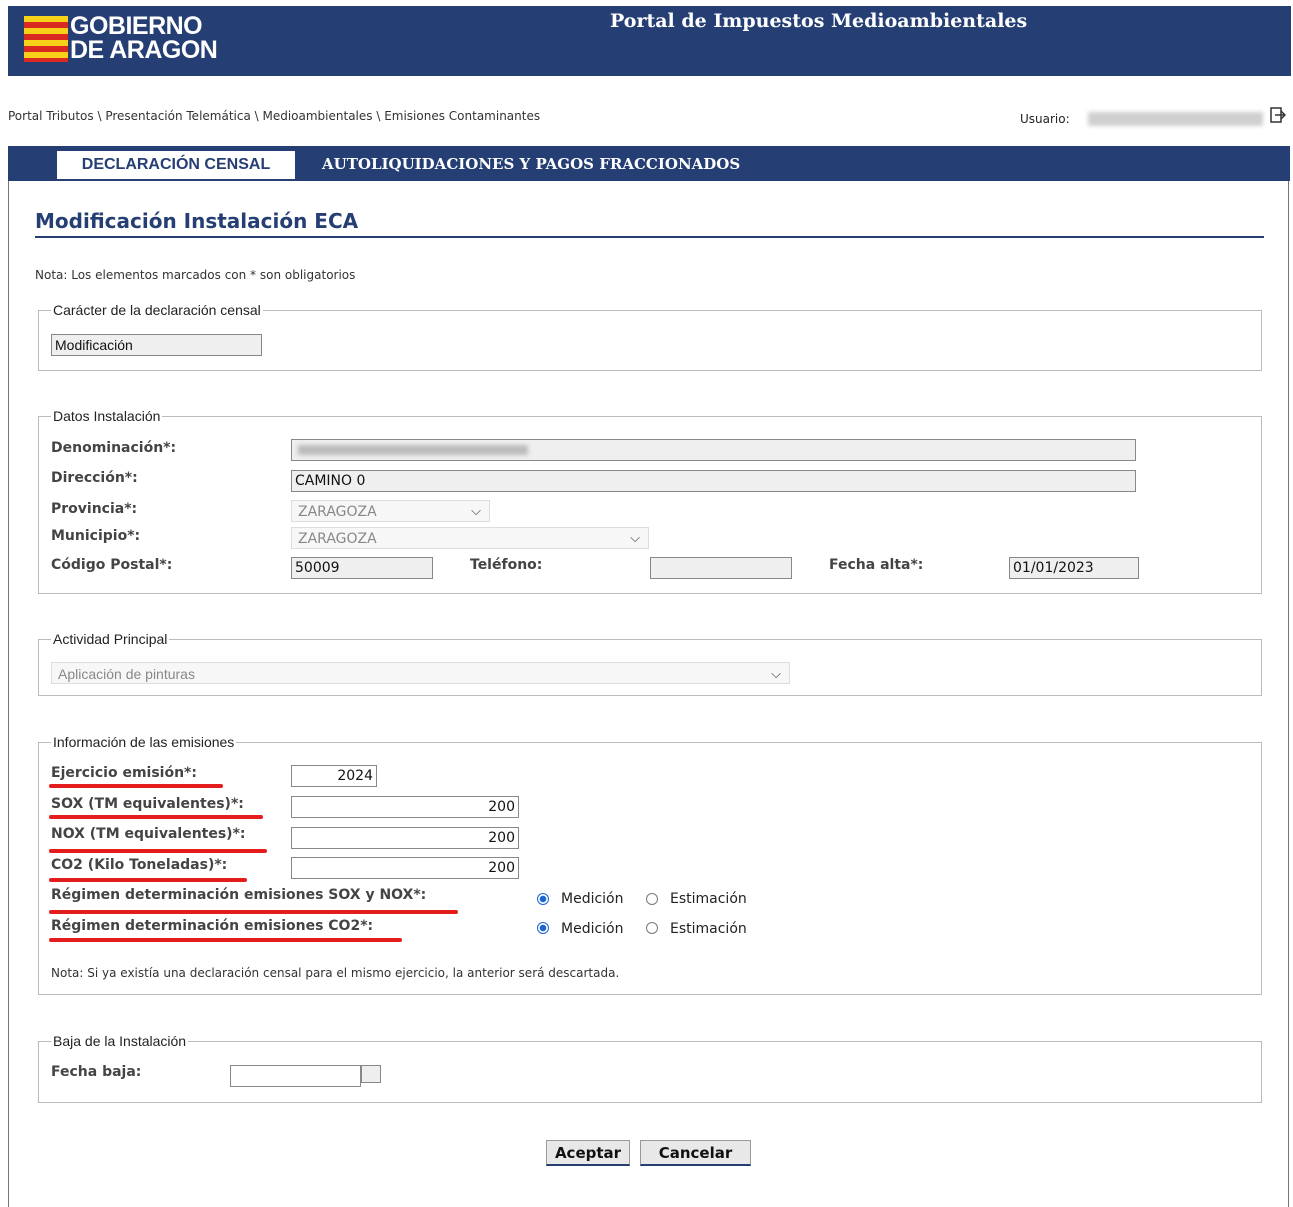  I want to click on municipio-select: ZARAGOZA ⌵, so click(470, 538).